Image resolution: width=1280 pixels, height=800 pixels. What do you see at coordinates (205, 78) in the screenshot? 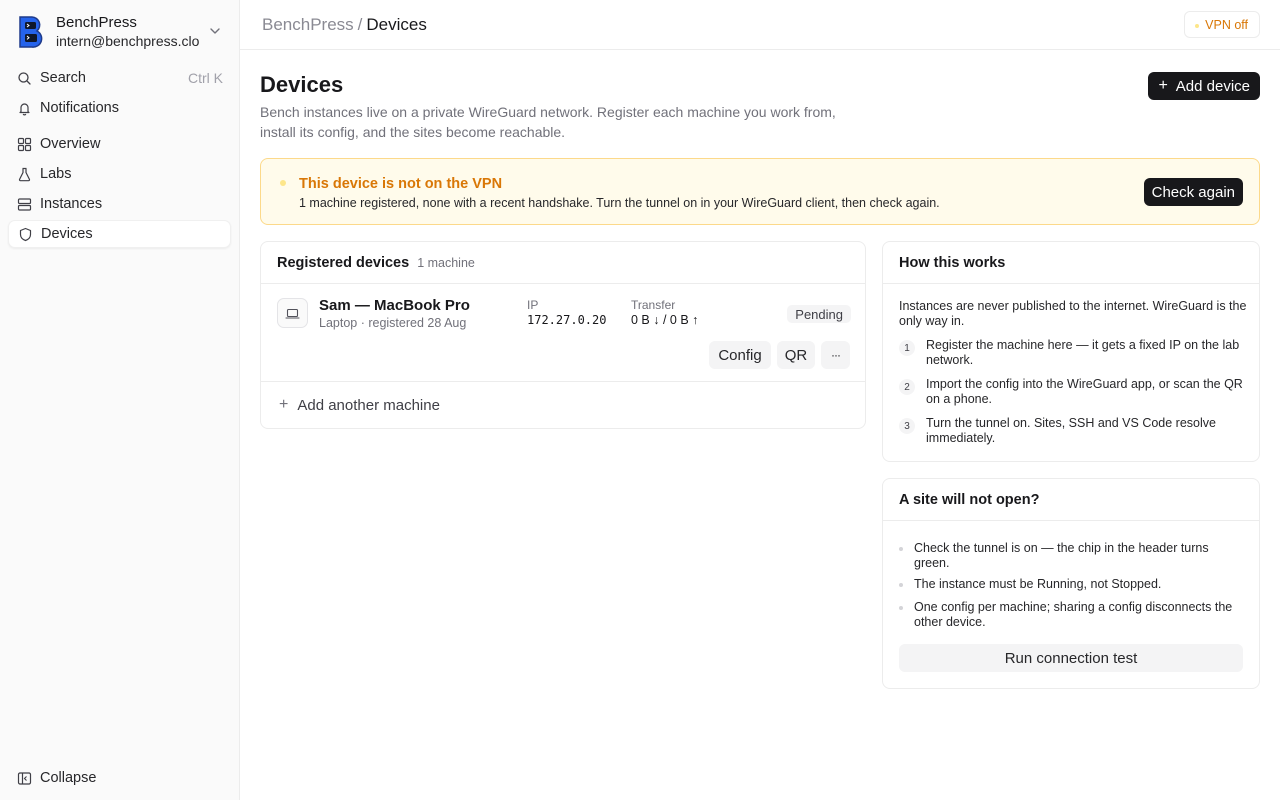
I see `search-shortcut: Ctrl K` at bounding box center [205, 78].